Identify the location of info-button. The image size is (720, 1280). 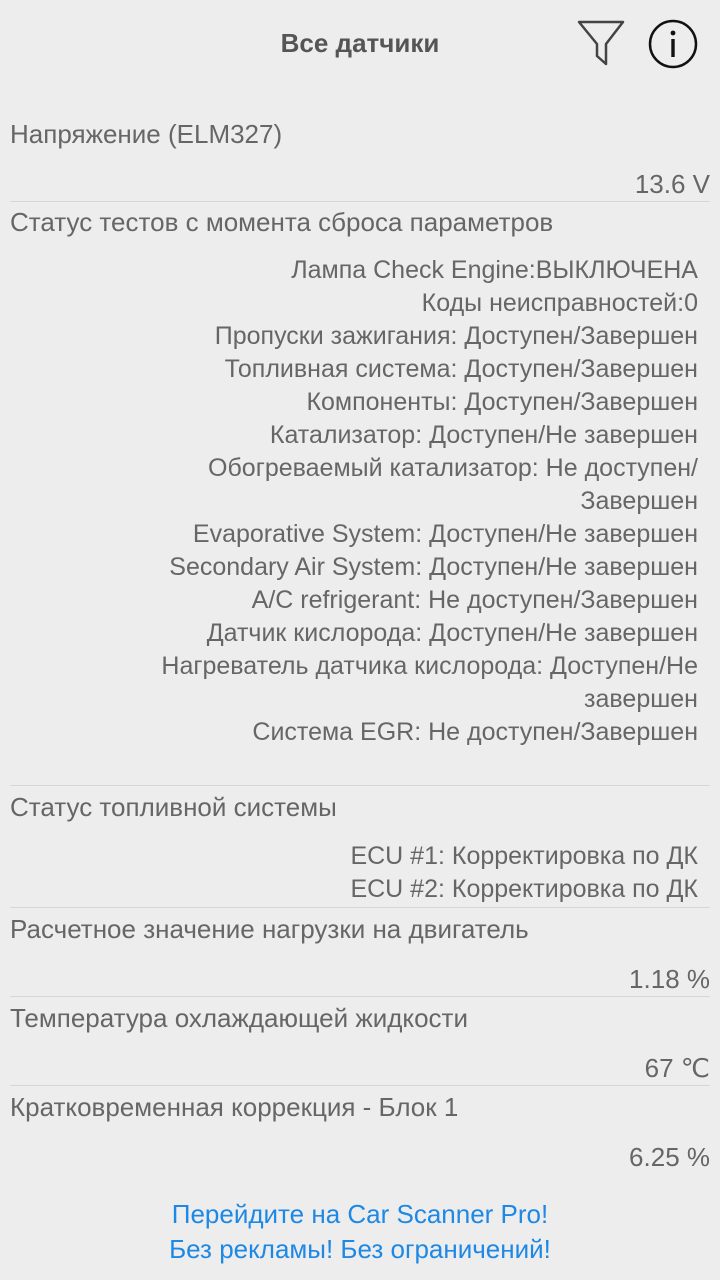
(673, 44).